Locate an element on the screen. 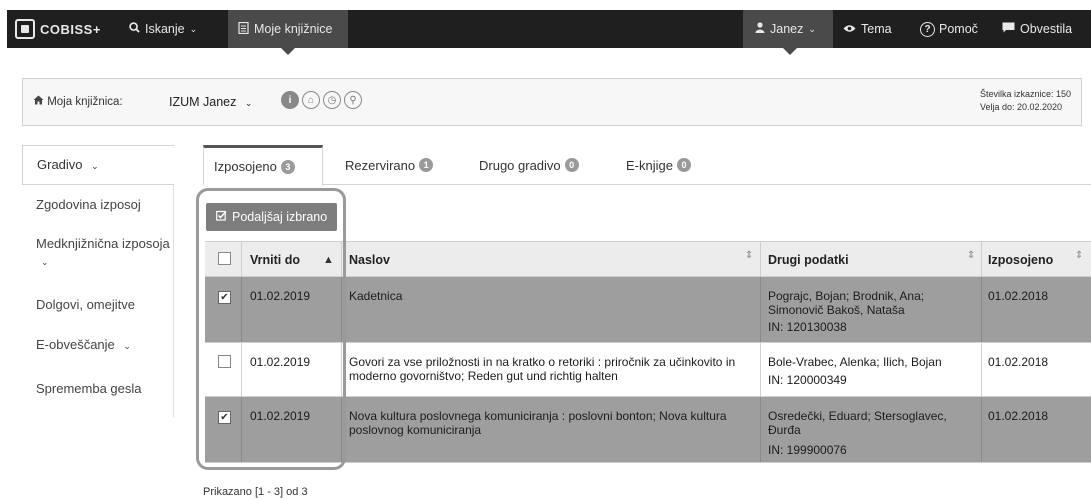 The height and width of the screenshot is (500, 1091). my-libraries-label: Moje knjižnice is located at coordinates (293, 29).